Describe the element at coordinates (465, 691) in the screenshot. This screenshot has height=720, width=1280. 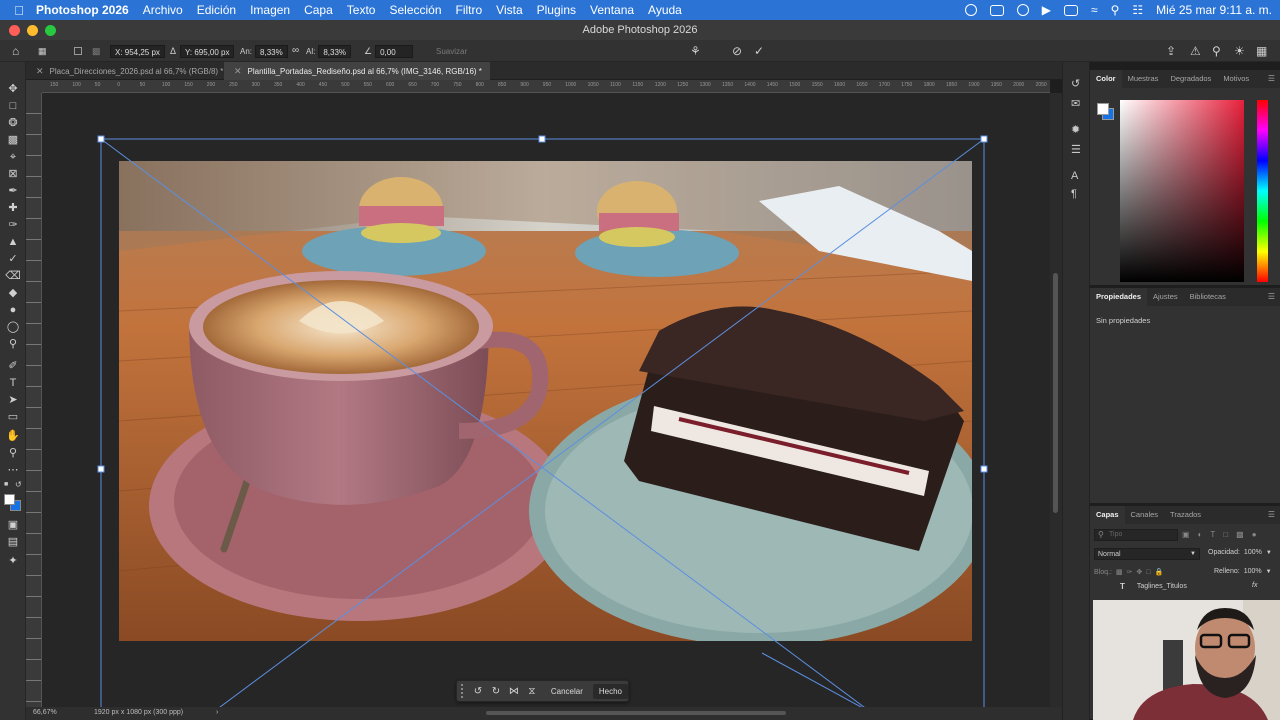
I see `taskbar-grip-handle` at that location.